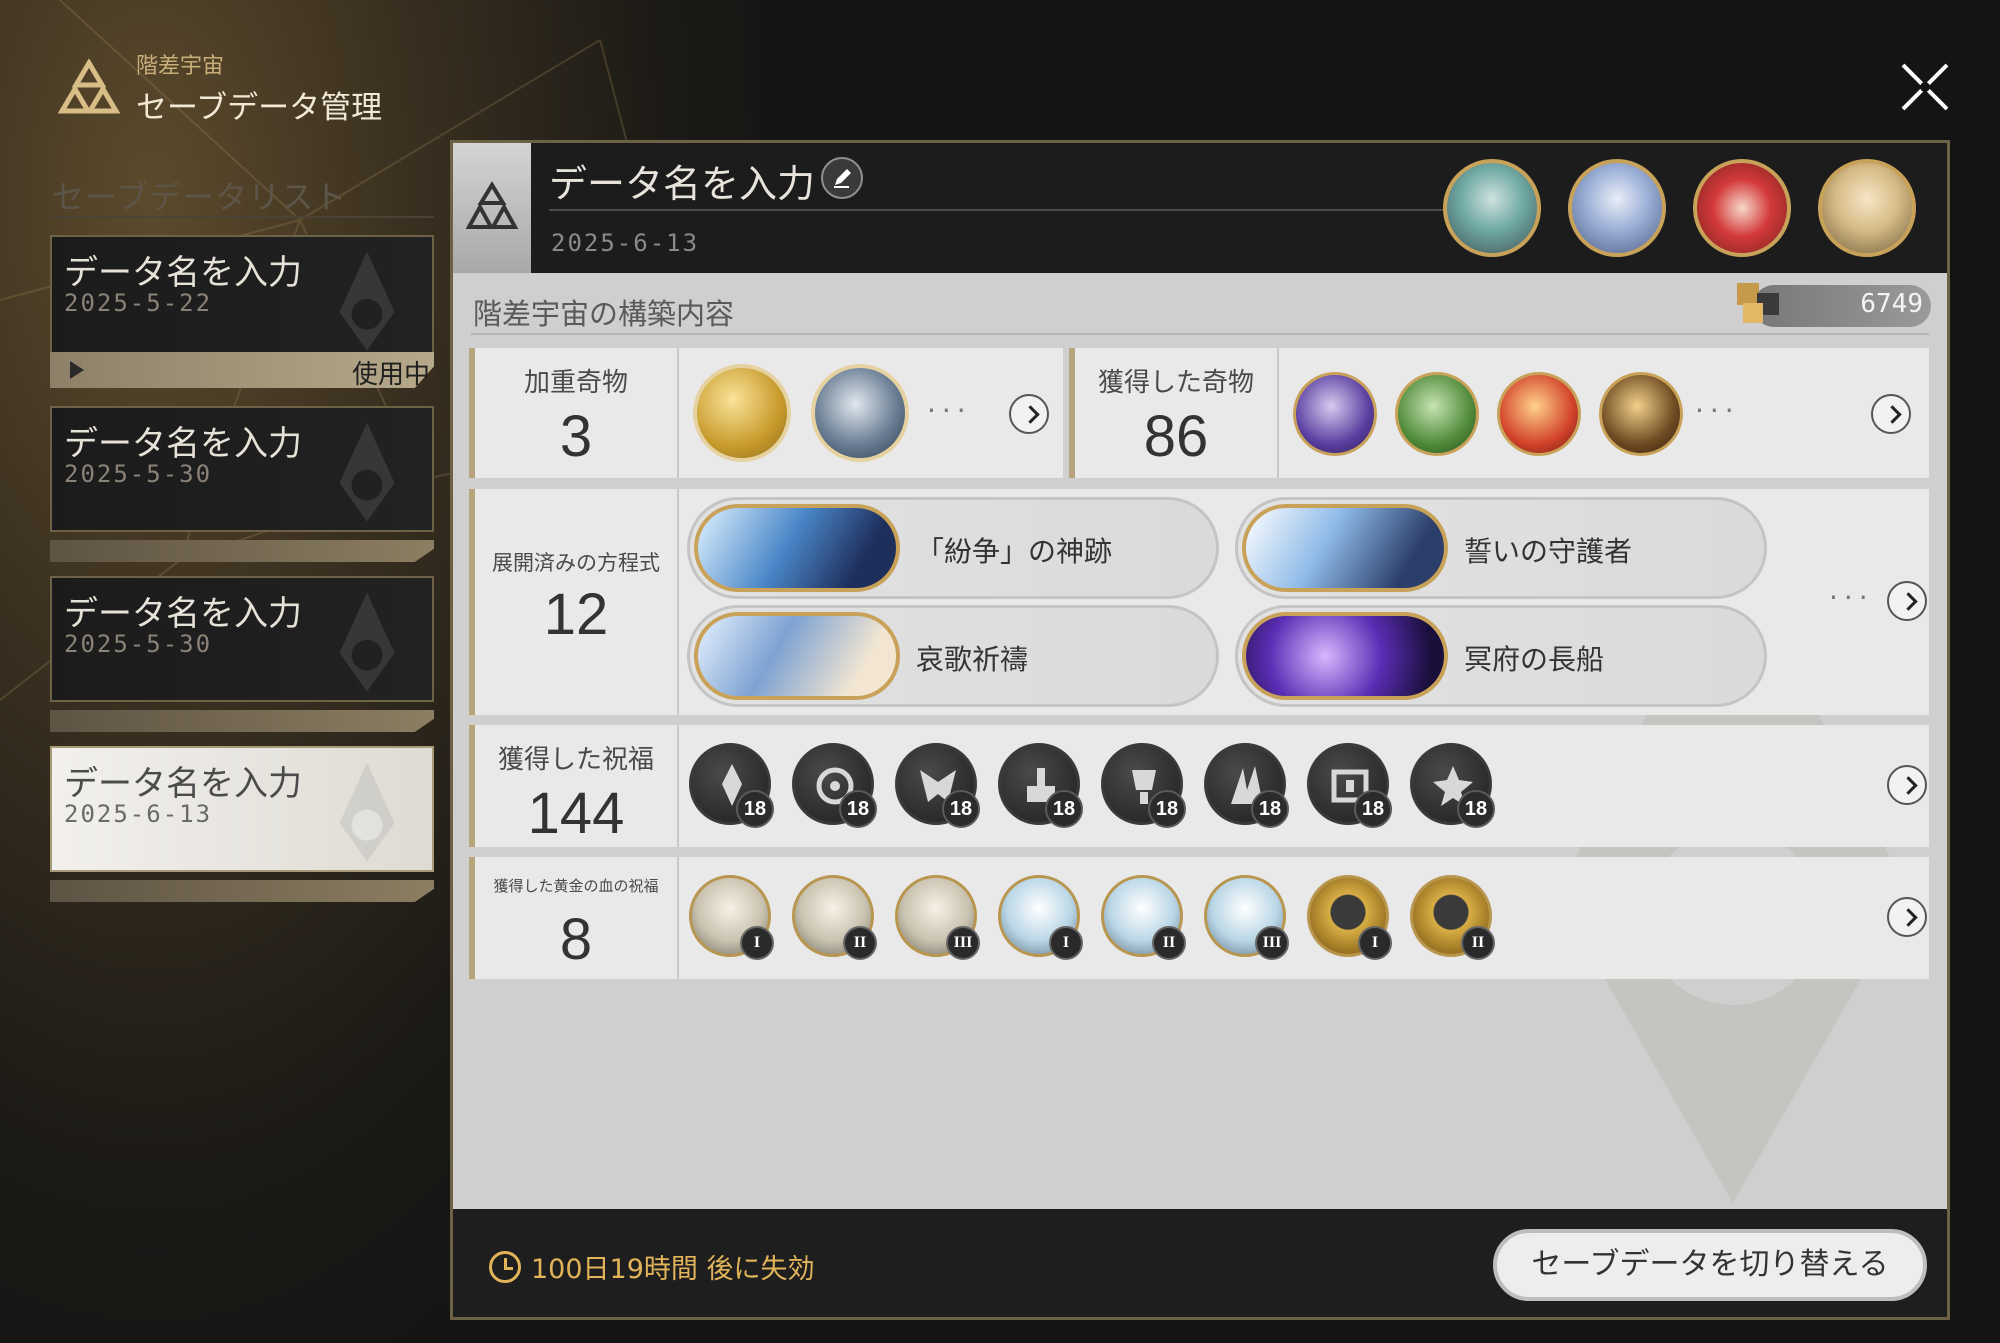 This screenshot has width=2000, height=1343. I want to click on golden-blessings-summary: 獲得した黄金の血の祝福 8, so click(577, 918).